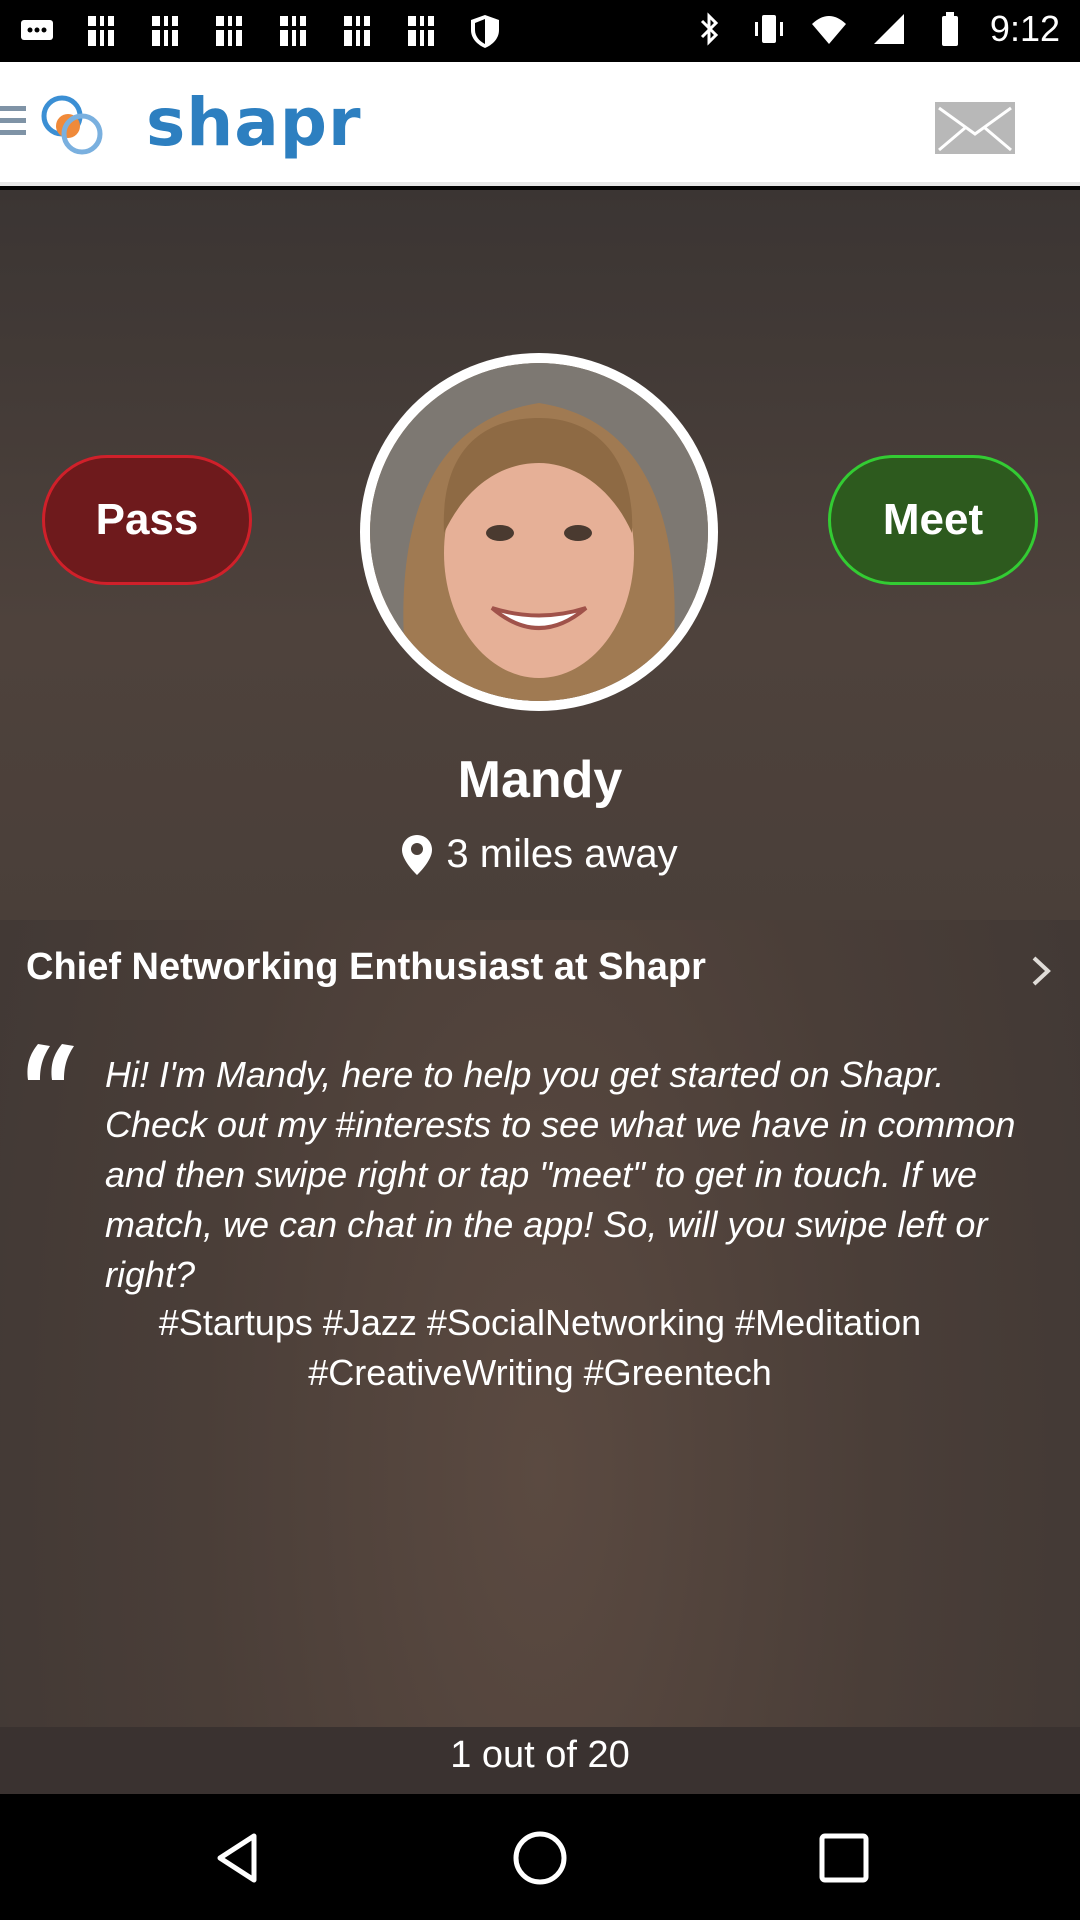  I want to click on navigation-bar, so click(540, 1857).